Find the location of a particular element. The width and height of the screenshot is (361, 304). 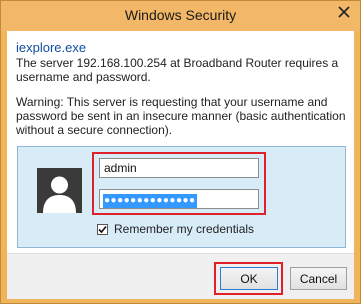

checkbox-box is located at coordinates (102, 229).